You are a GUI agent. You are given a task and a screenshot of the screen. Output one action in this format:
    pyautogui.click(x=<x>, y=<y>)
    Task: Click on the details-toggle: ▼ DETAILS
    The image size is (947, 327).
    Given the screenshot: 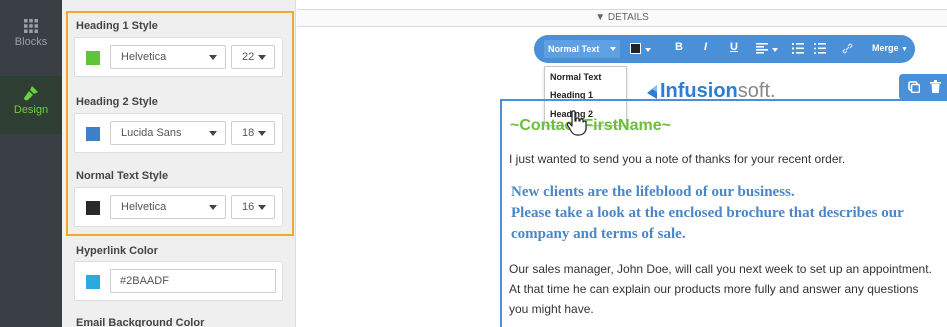 What is the action you would take?
    pyautogui.click(x=622, y=18)
    